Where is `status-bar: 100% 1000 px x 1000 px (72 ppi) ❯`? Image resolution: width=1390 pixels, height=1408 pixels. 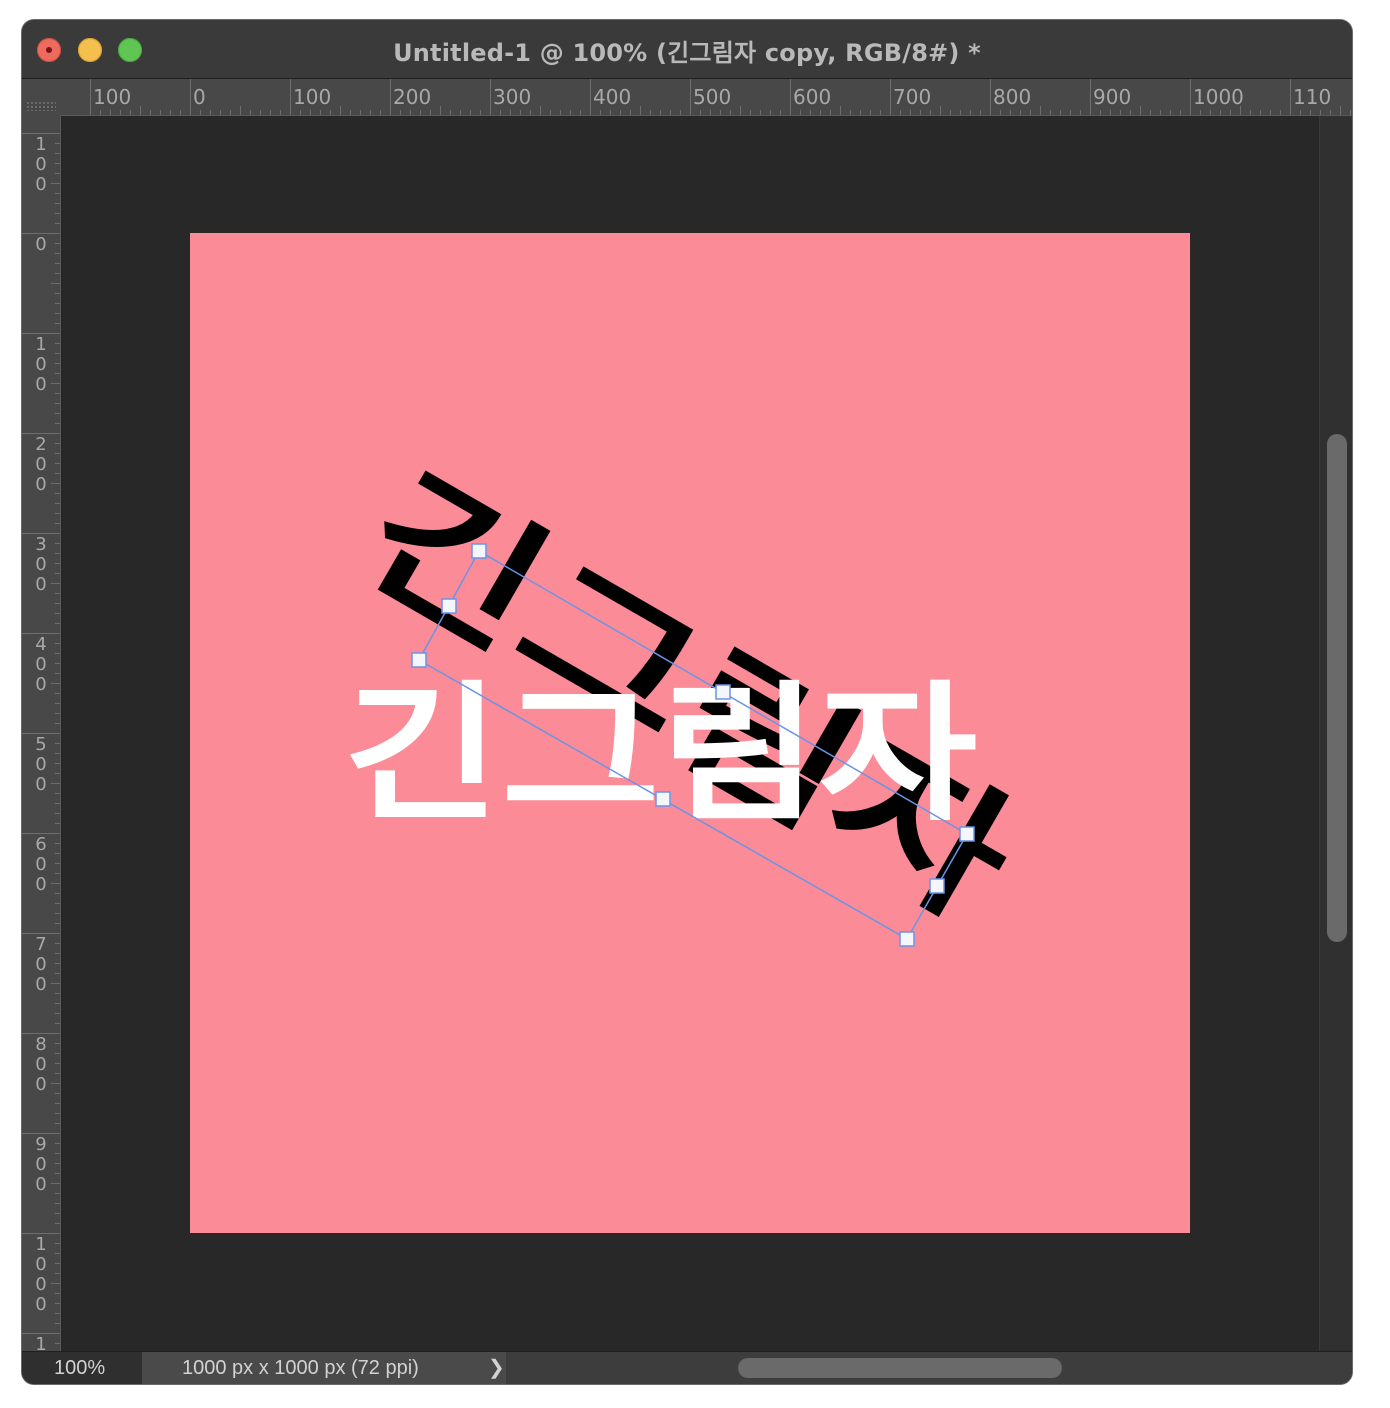
status-bar: 100% 1000 px x 1000 px (72 ppi) ❯ is located at coordinates (687, 1367).